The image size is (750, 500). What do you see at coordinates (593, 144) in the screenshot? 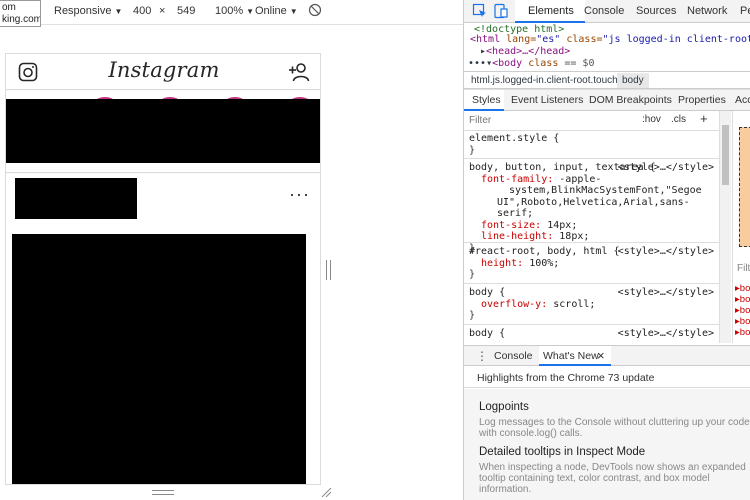
I see `css-rule: element.style { }` at bounding box center [593, 144].